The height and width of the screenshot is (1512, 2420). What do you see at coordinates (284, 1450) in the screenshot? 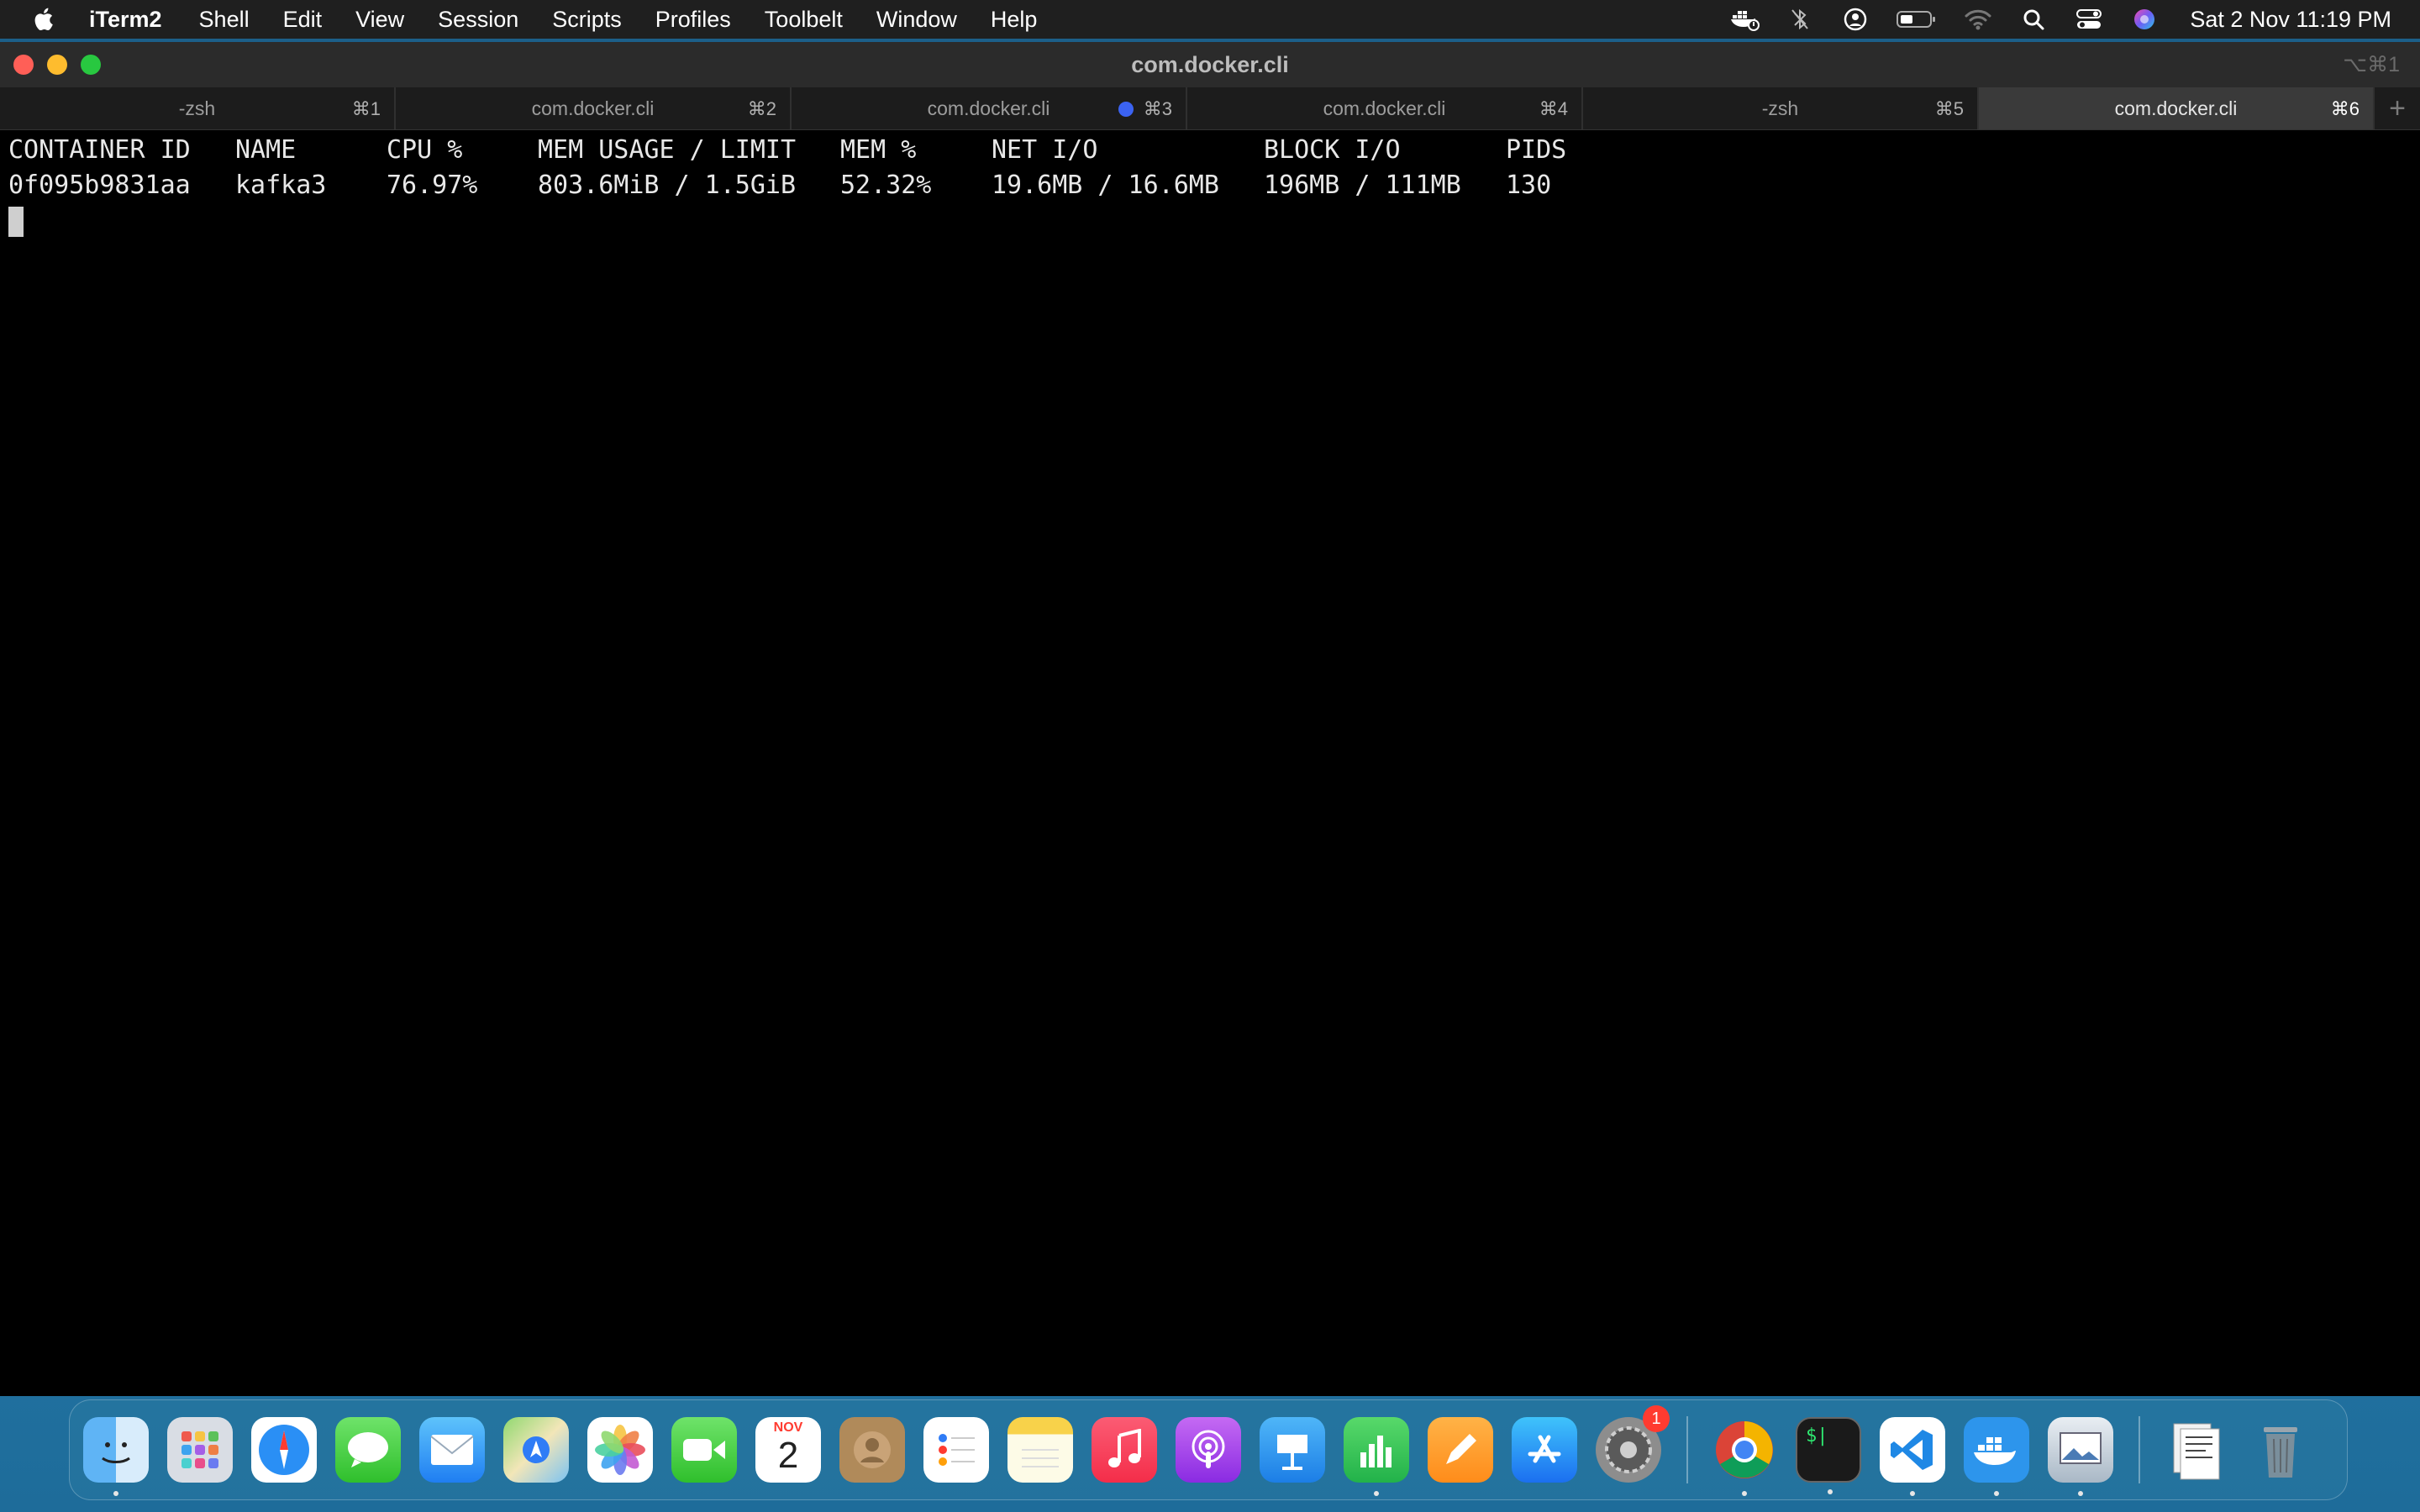
I see `safari-icon` at bounding box center [284, 1450].